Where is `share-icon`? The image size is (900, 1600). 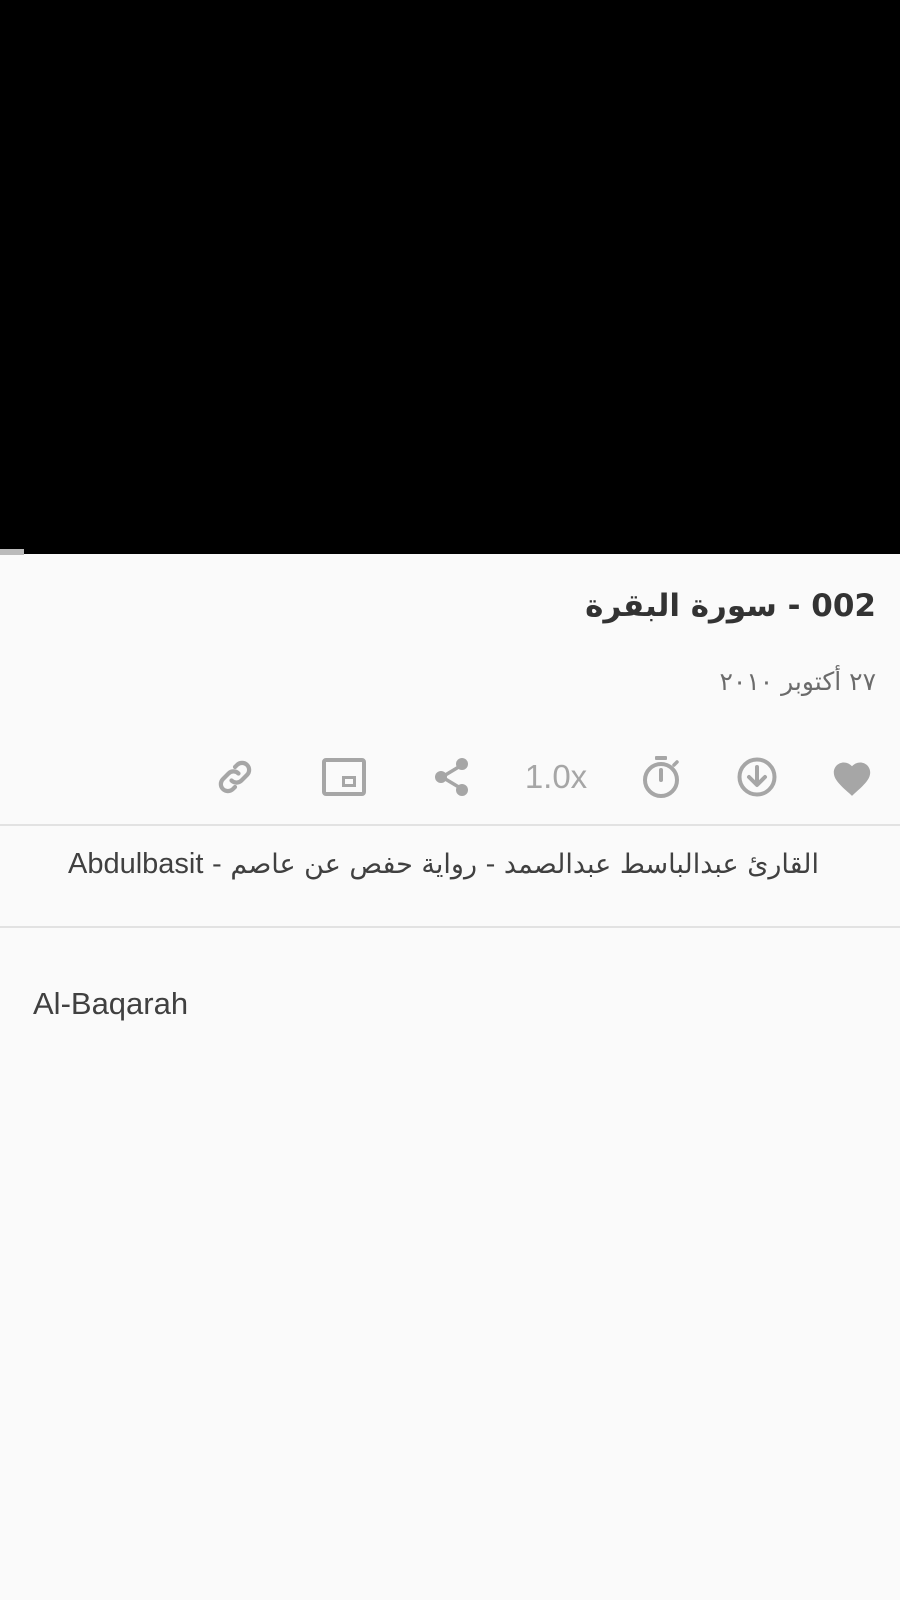
share-icon is located at coordinates (451, 777).